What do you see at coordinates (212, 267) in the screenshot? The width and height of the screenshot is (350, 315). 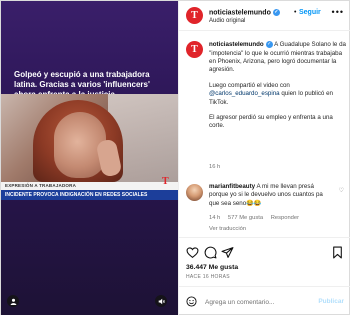 I see `likes-count: 36.447 Me gusta` at bounding box center [212, 267].